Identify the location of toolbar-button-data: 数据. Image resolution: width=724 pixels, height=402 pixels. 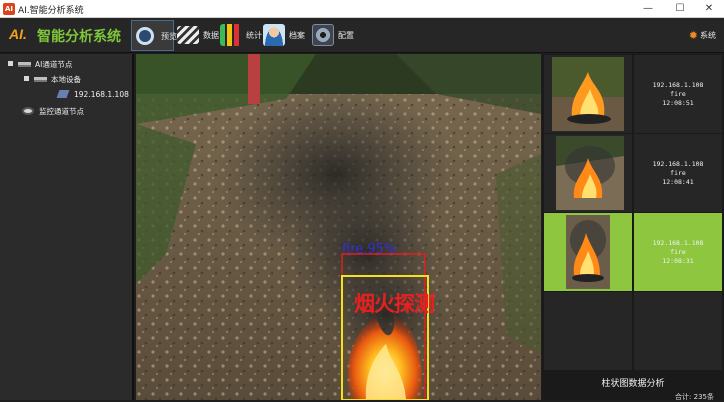
(196, 35).